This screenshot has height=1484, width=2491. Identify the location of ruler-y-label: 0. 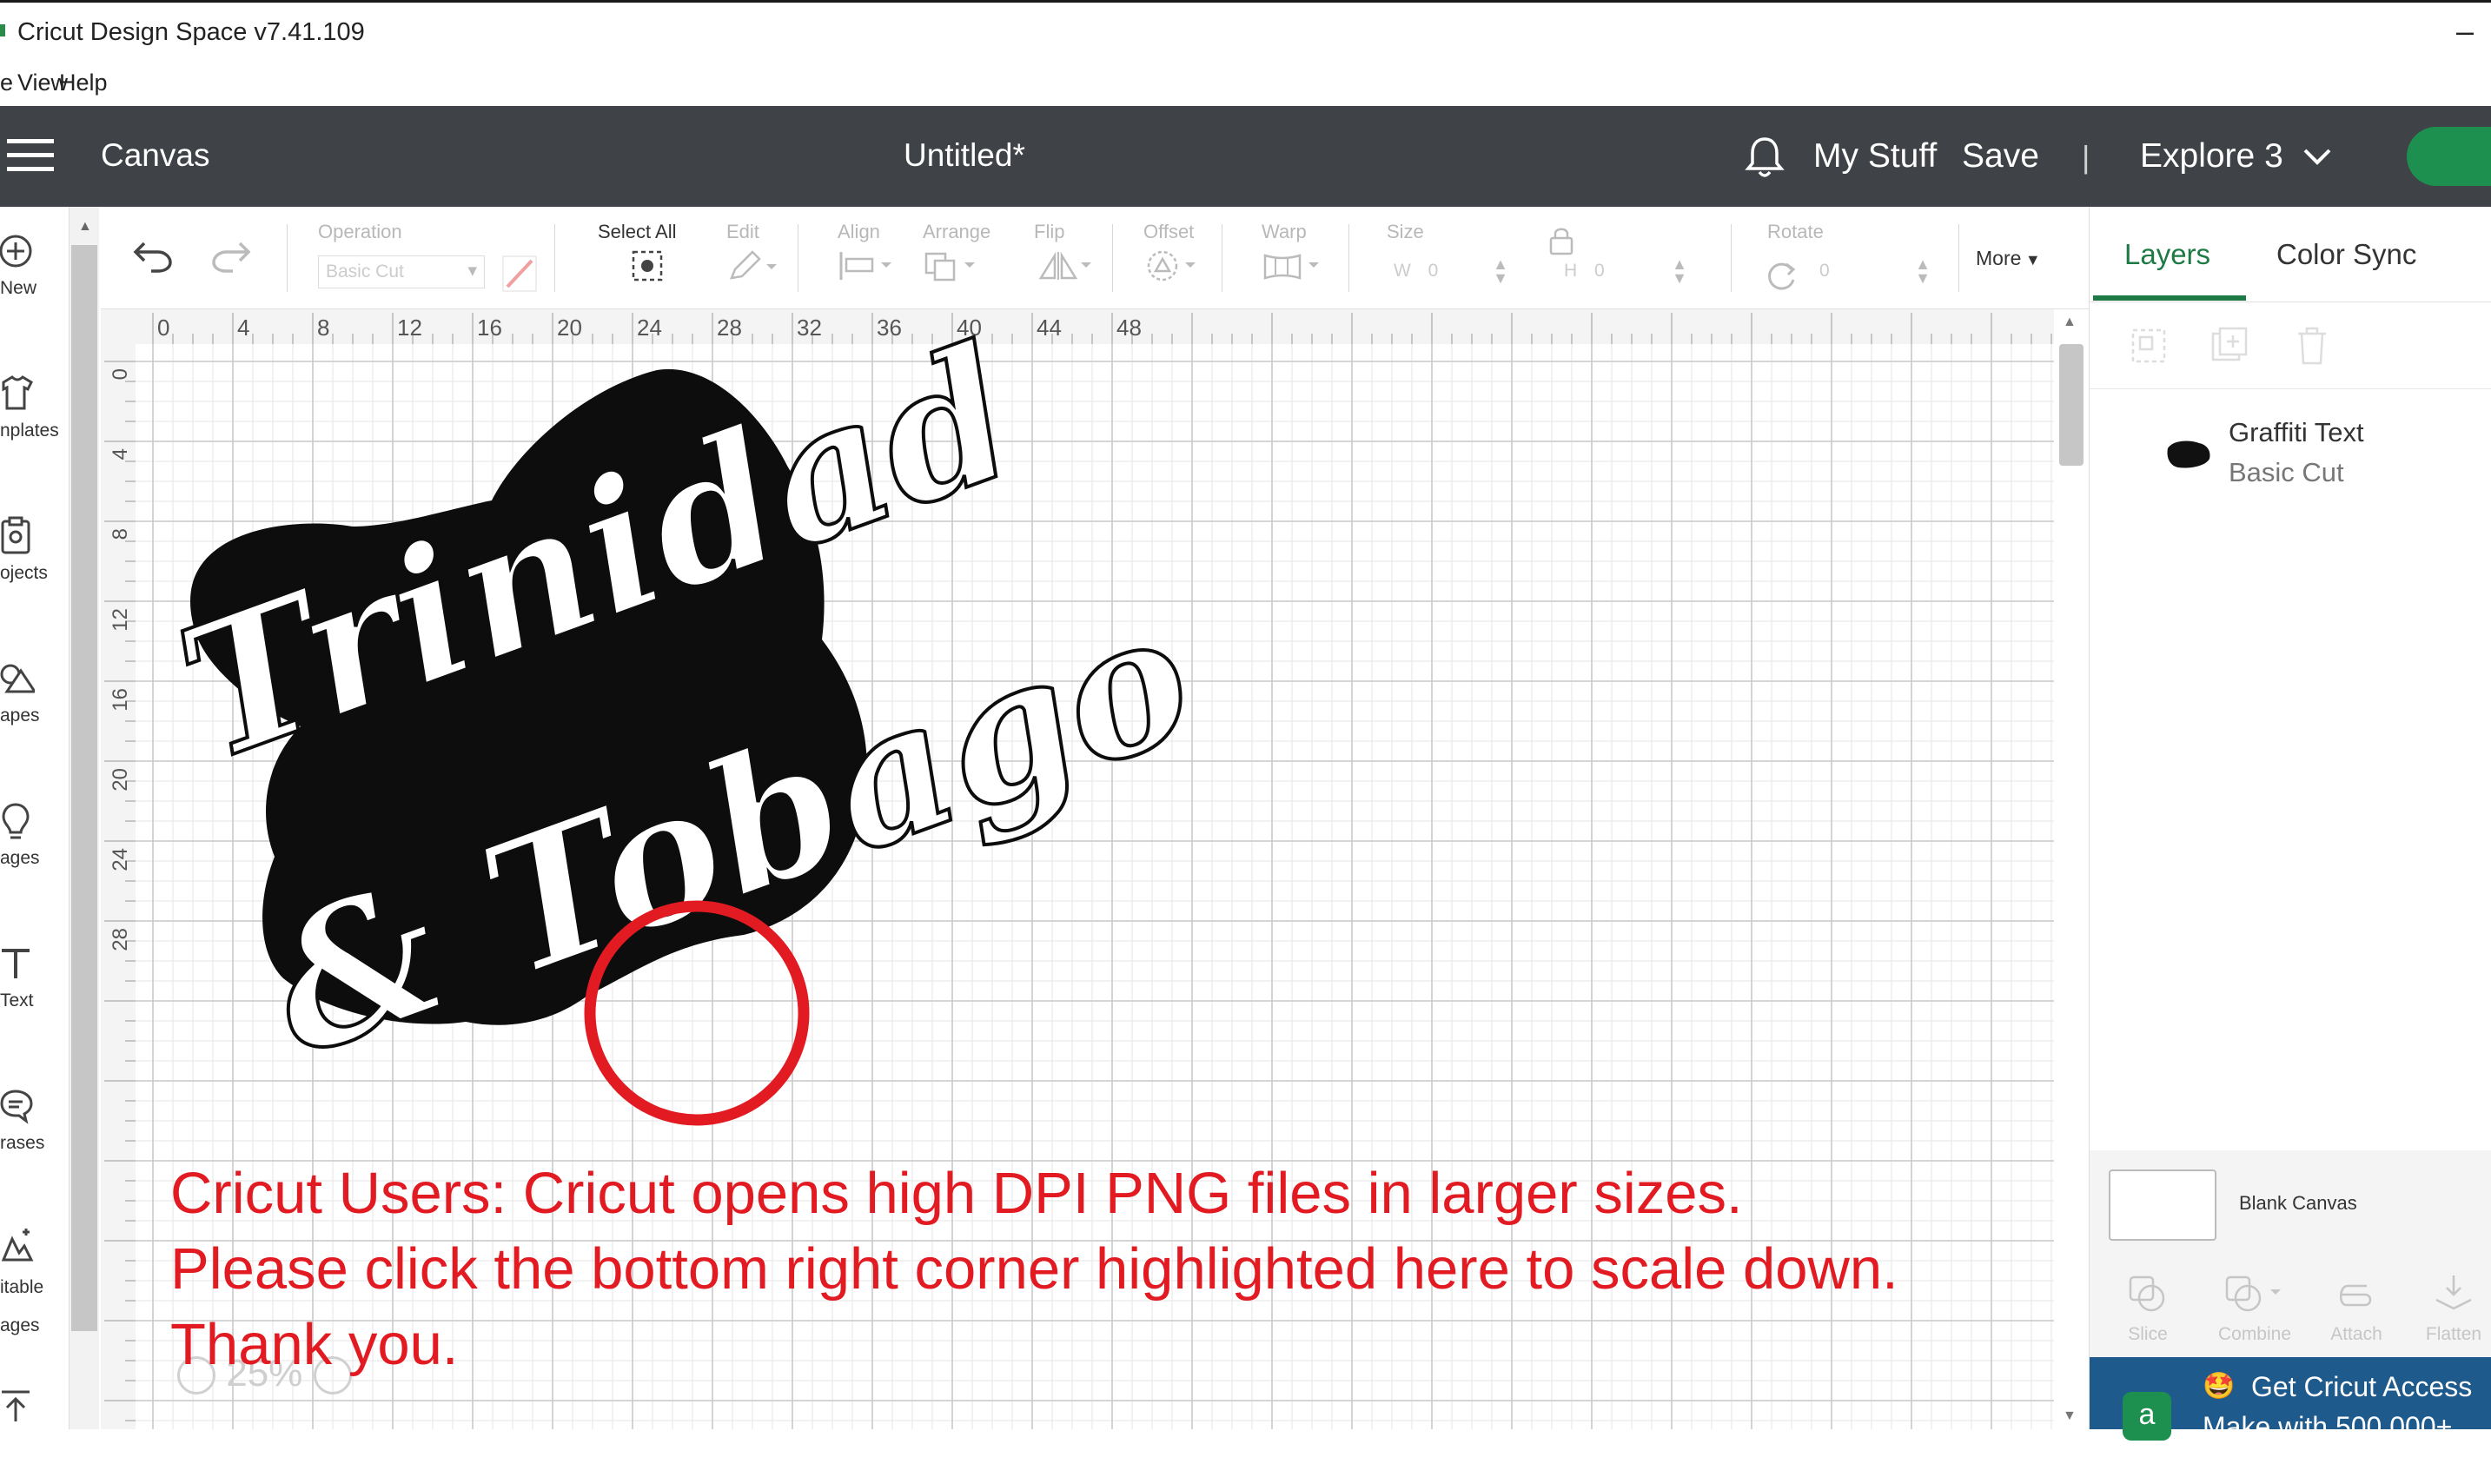
(120, 374).